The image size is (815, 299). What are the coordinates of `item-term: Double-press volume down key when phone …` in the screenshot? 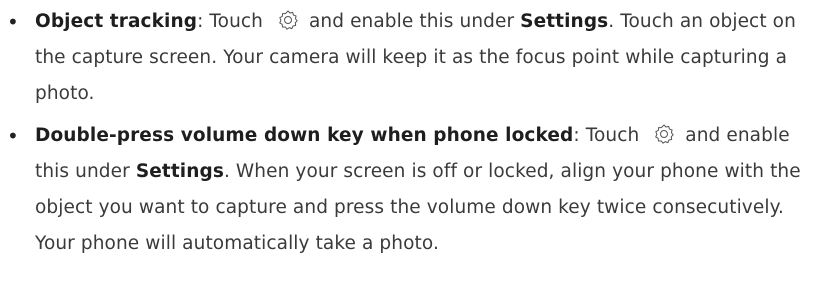 It's located at (304, 135).